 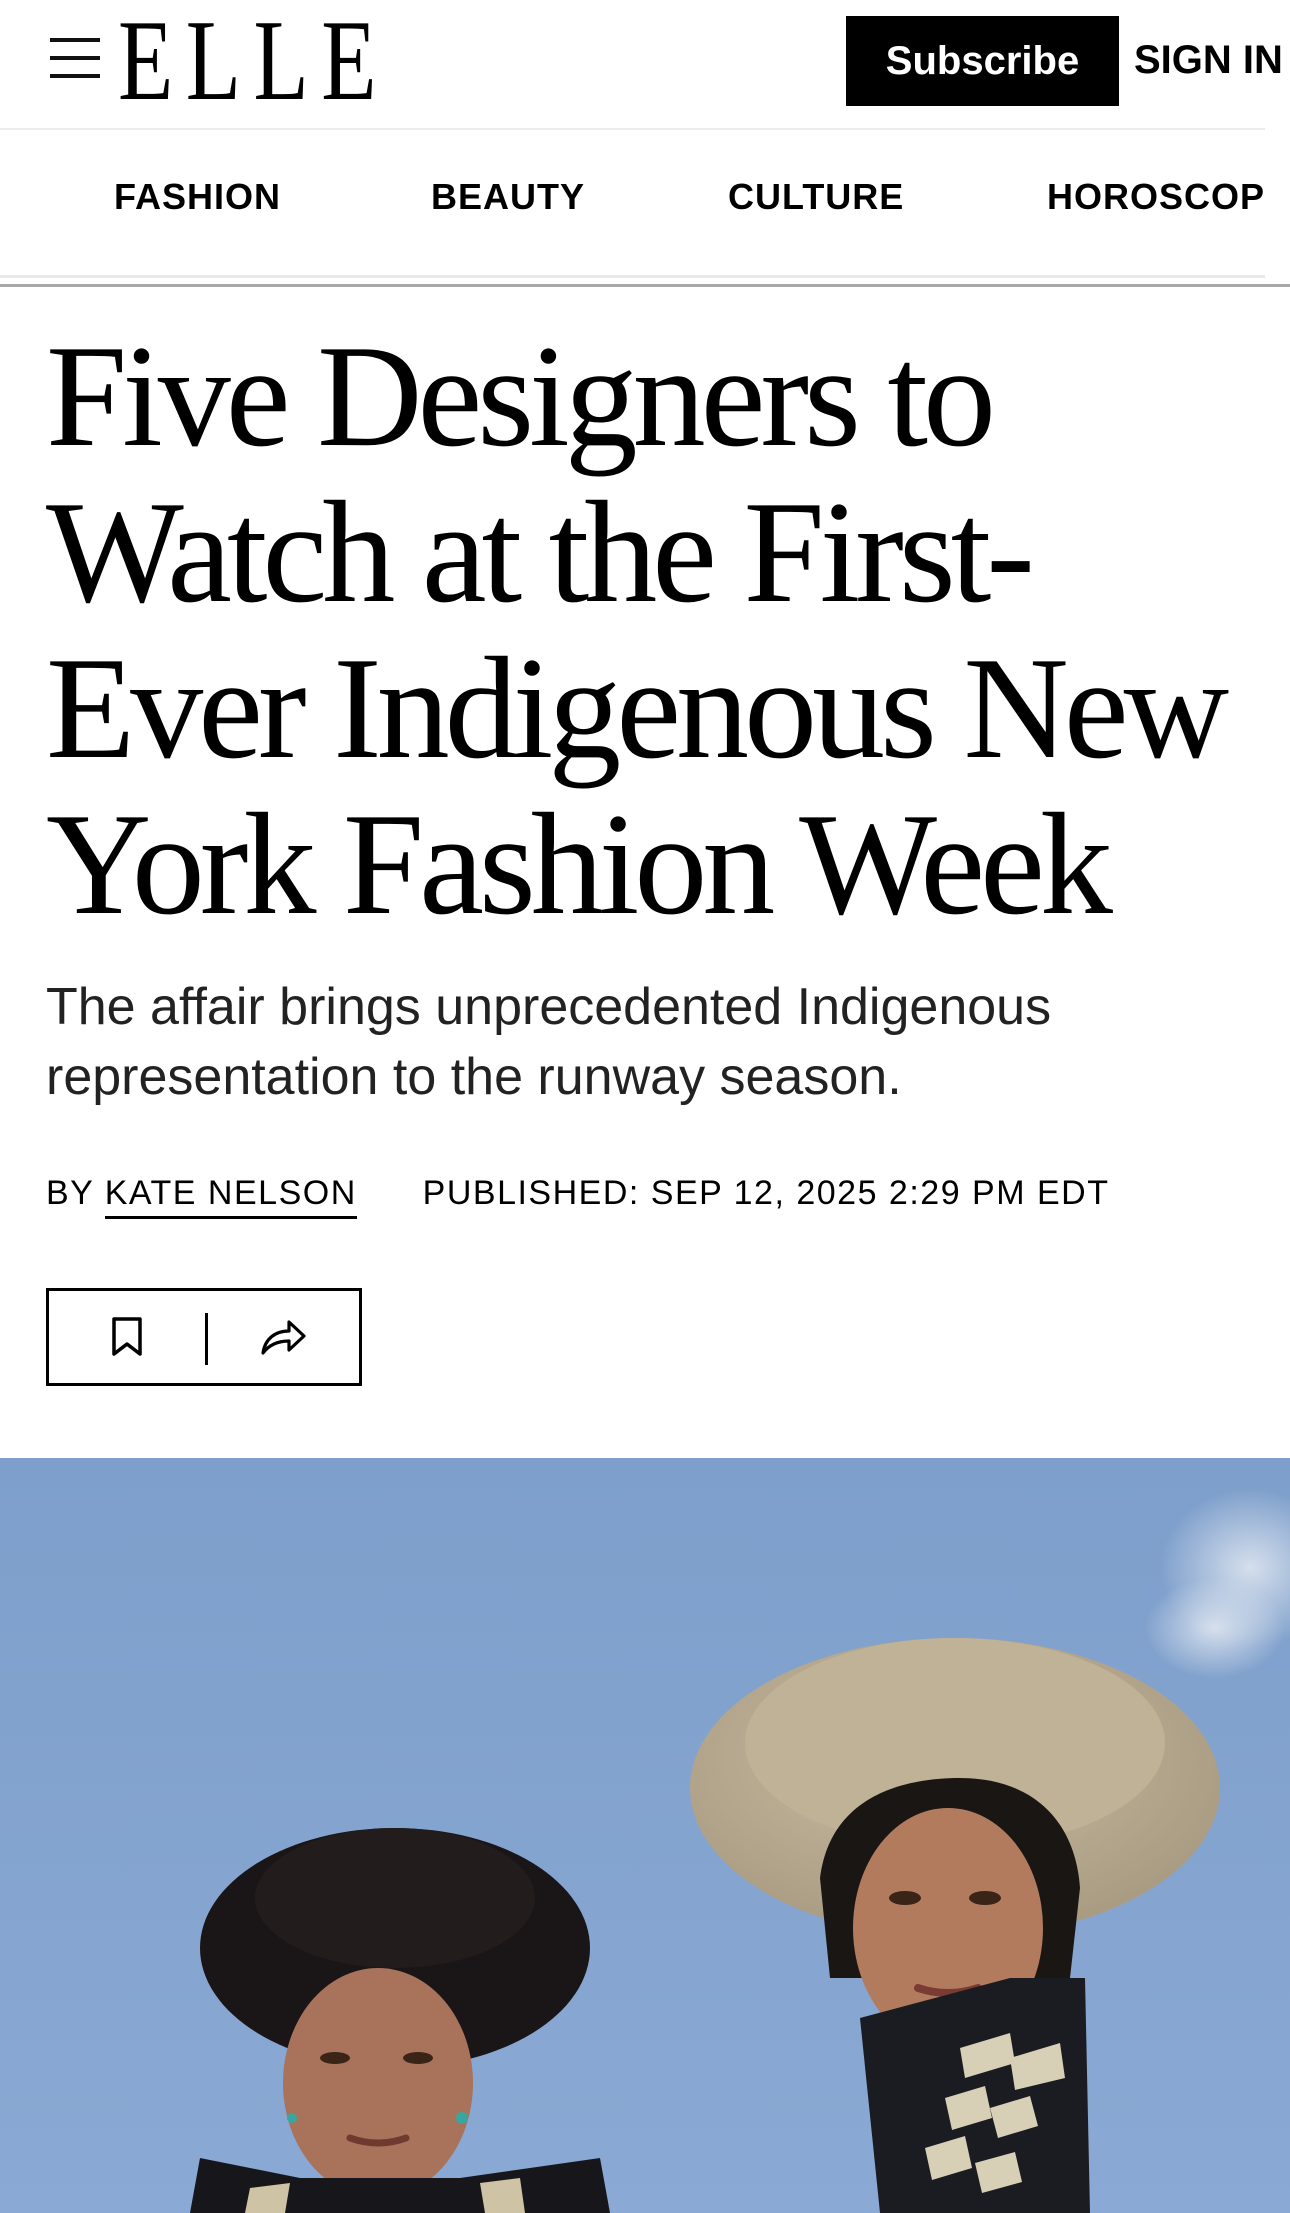 I want to click on article-actions, so click(x=204, y=1337).